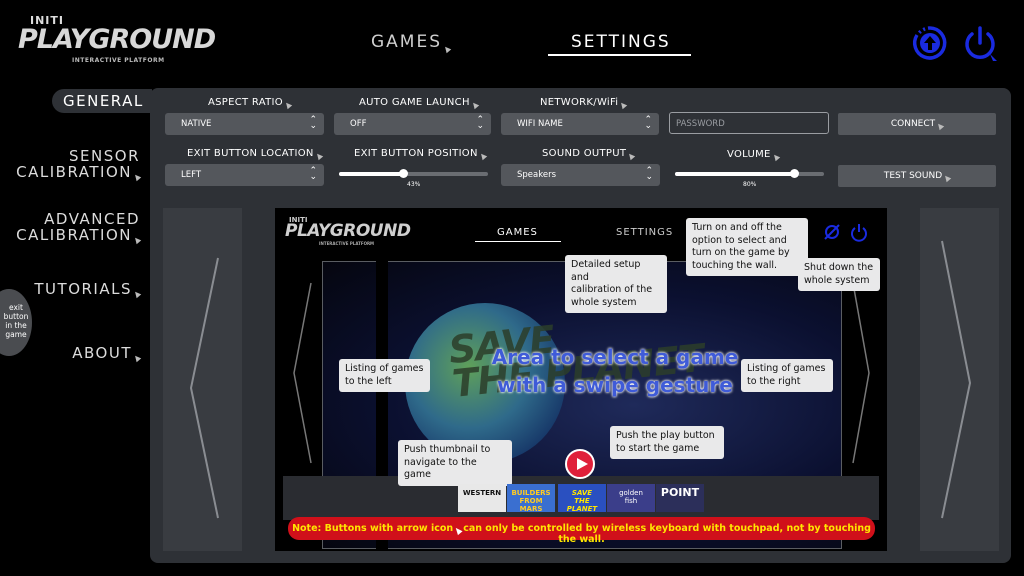 The image size is (1024, 576). Describe the element at coordinates (580, 124) in the screenshot. I see `wifi-select: WIFI NAME ⌃ ⌄` at that location.